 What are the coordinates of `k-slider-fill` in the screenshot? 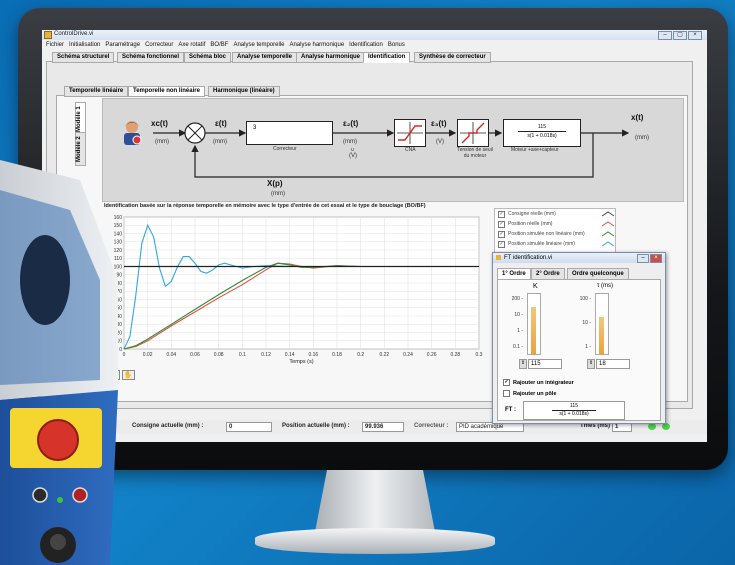 It's located at (533, 330).